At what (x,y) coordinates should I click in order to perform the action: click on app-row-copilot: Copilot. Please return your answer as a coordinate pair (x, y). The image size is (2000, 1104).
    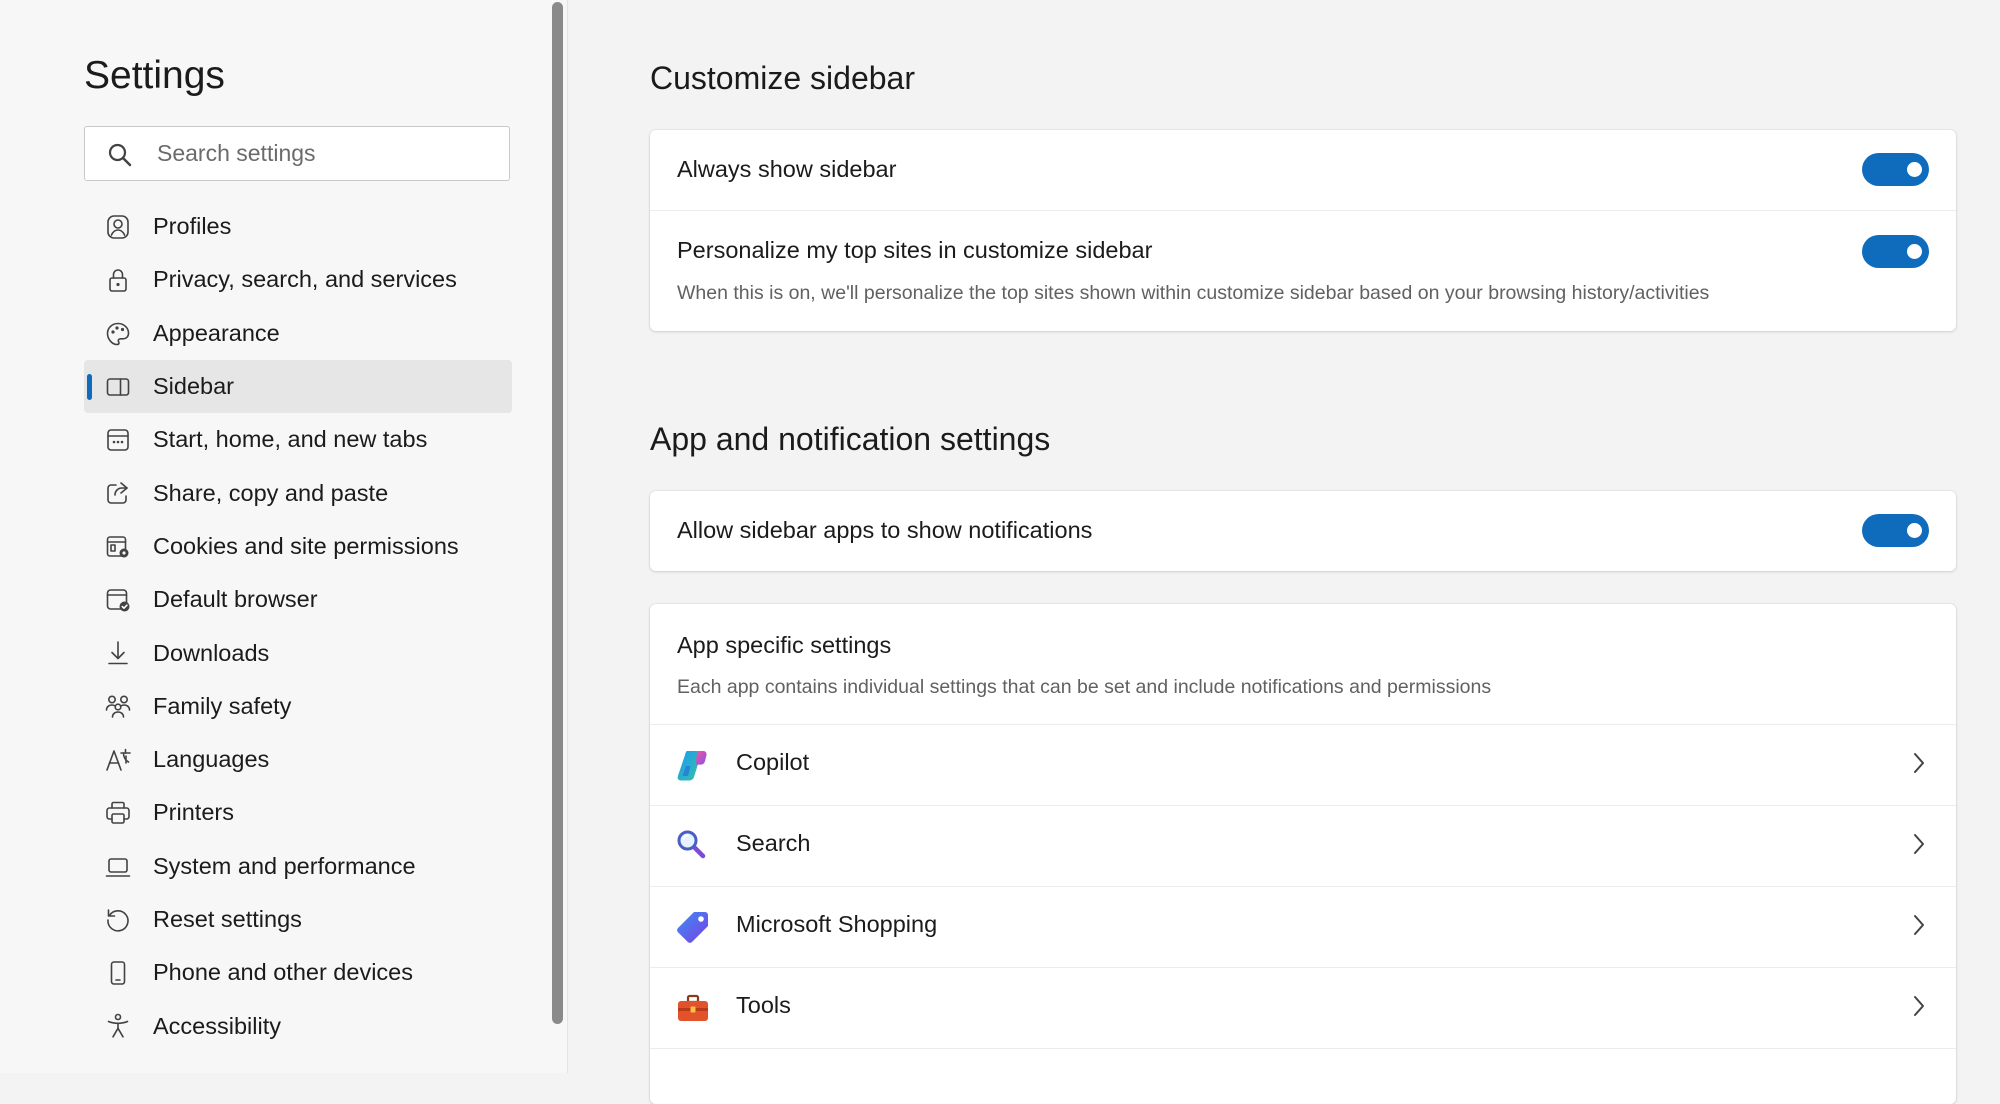
    Looking at the image, I should click on (1303, 764).